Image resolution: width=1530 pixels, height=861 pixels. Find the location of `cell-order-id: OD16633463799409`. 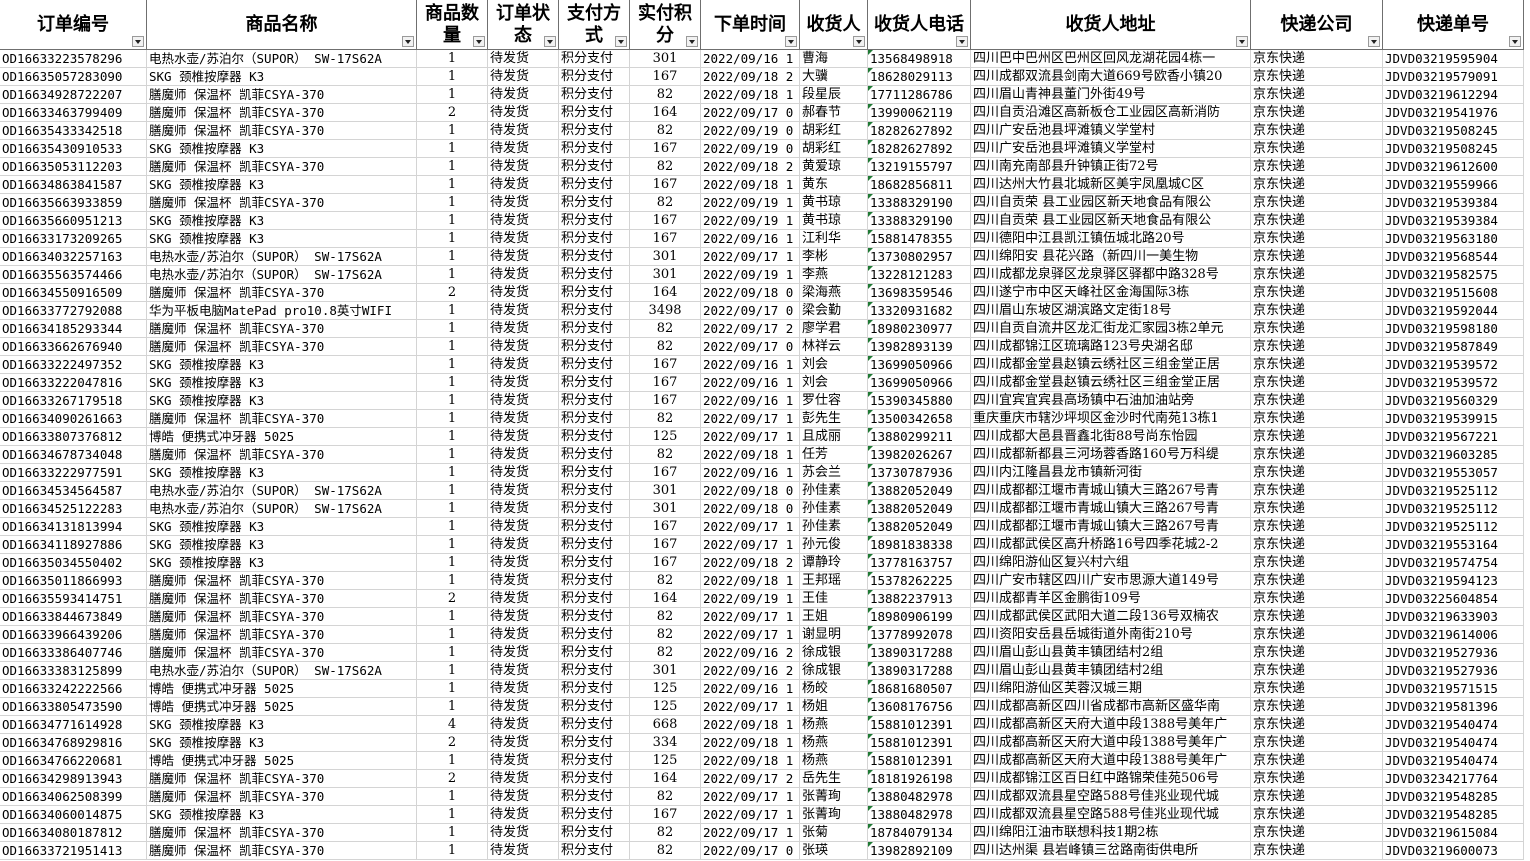

cell-order-id: OD16633463799409 is located at coordinates (73, 113).